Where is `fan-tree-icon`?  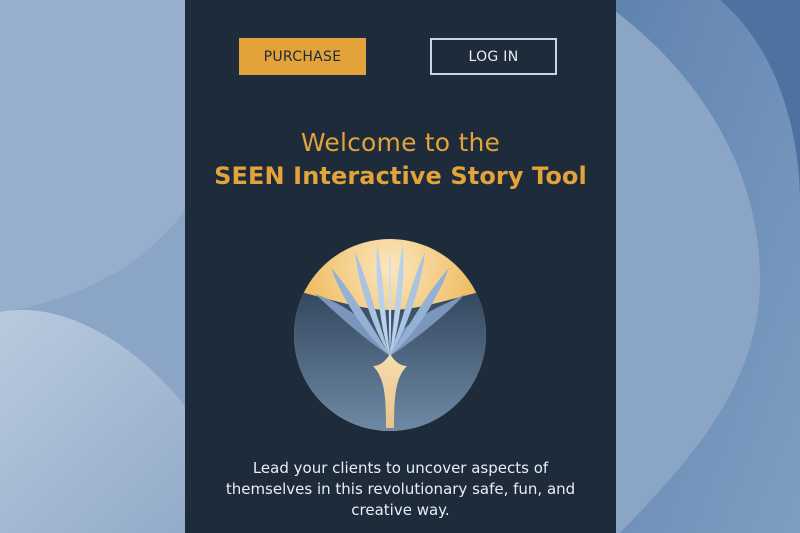
fan-tree-icon is located at coordinates (390, 335).